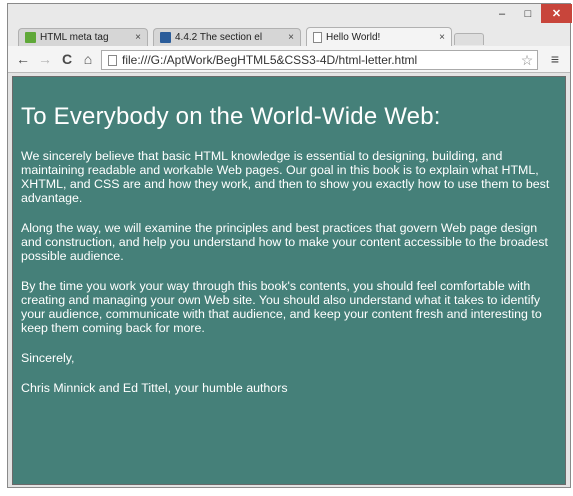 This screenshot has width=573, height=496. What do you see at coordinates (556, 13) in the screenshot?
I see `close-window-button: ✕` at bounding box center [556, 13].